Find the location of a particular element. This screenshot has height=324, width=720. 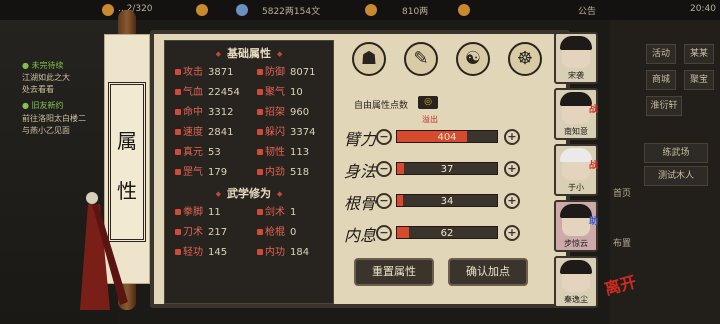

hero-card: 秦逸尘 is located at coordinates (576, 282).